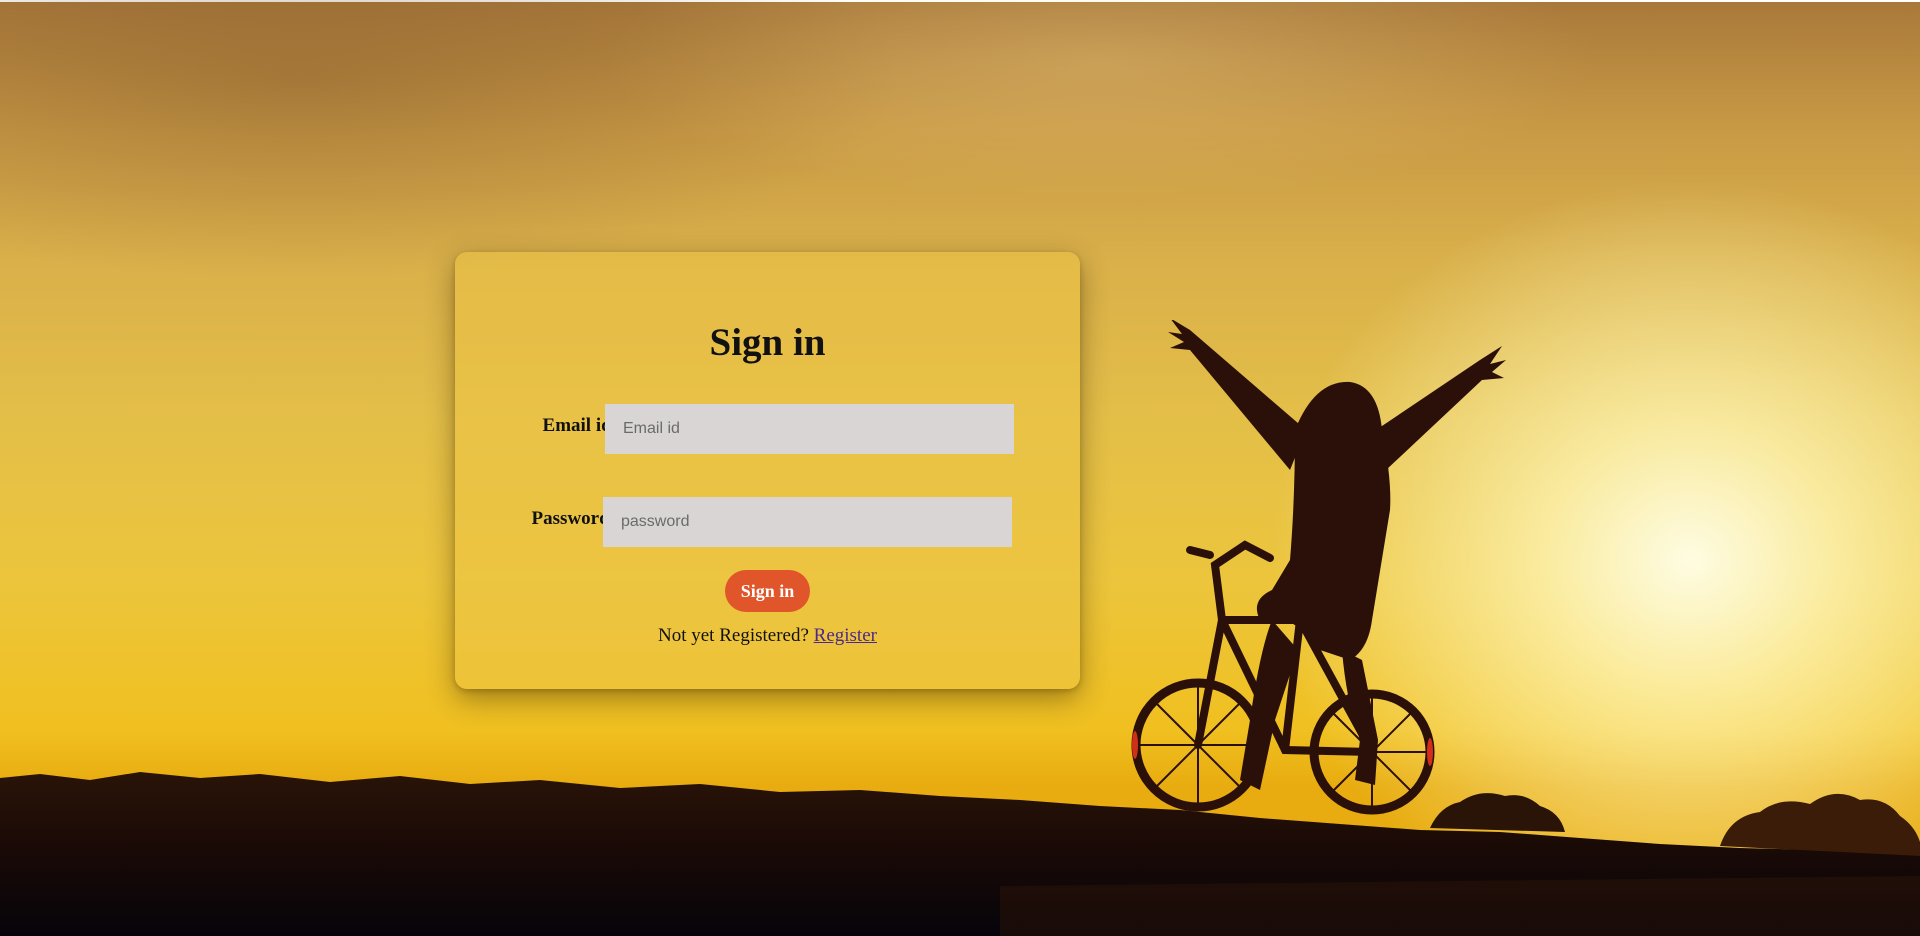 The width and height of the screenshot is (1920, 936). What do you see at coordinates (573, 518) in the screenshot?
I see `password-label: Password:` at bounding box center [573, 518].